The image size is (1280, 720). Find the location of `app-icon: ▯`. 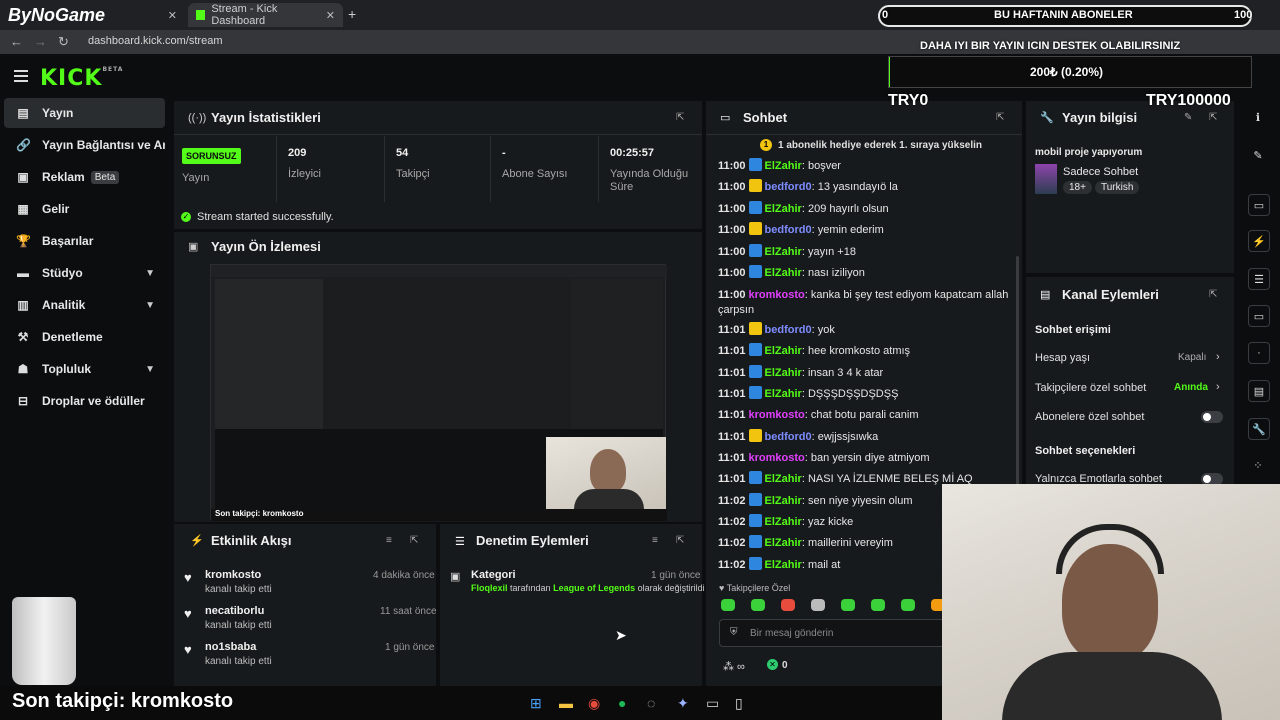

app-icon: ▯ is located at coordinates (739, 703).